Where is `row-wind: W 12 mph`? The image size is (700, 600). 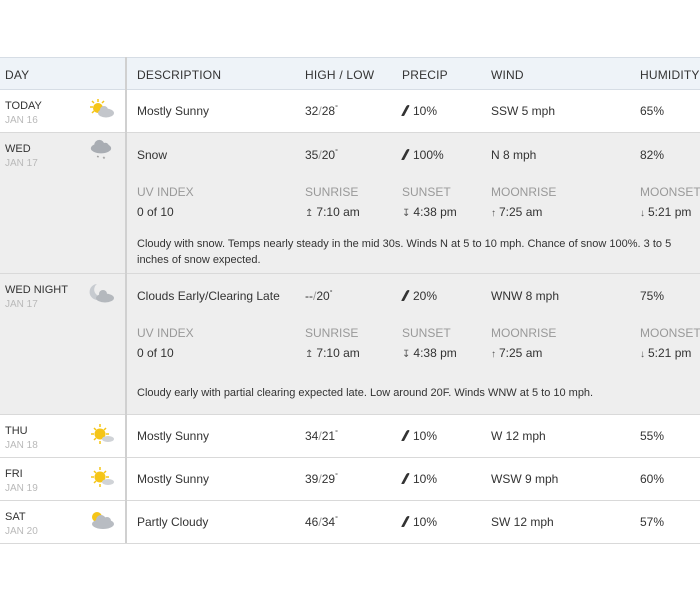 row-wind: W 12 mph is located at coordinates (518, 436).